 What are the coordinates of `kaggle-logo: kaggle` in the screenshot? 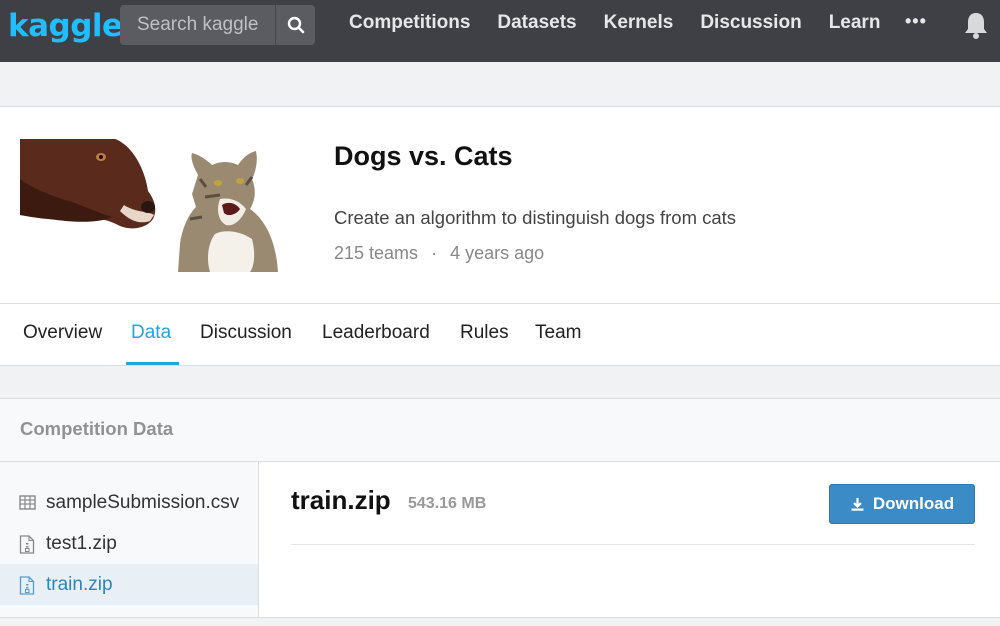 It's located at (65, 26).